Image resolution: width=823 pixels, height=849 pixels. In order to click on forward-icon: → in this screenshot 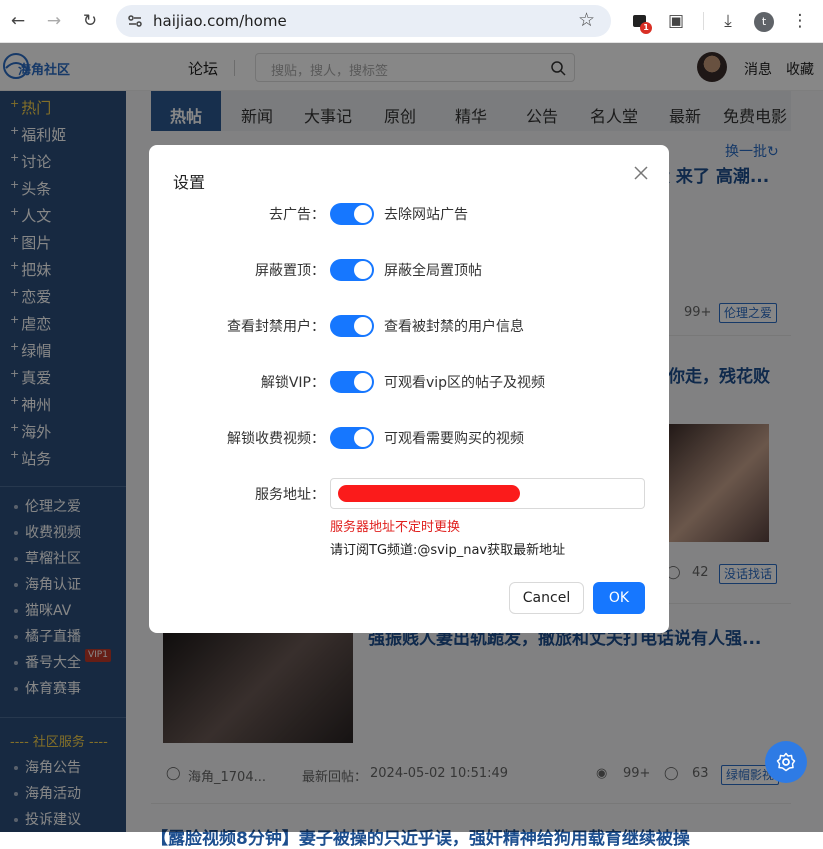, I will do `click(54, 21)`.